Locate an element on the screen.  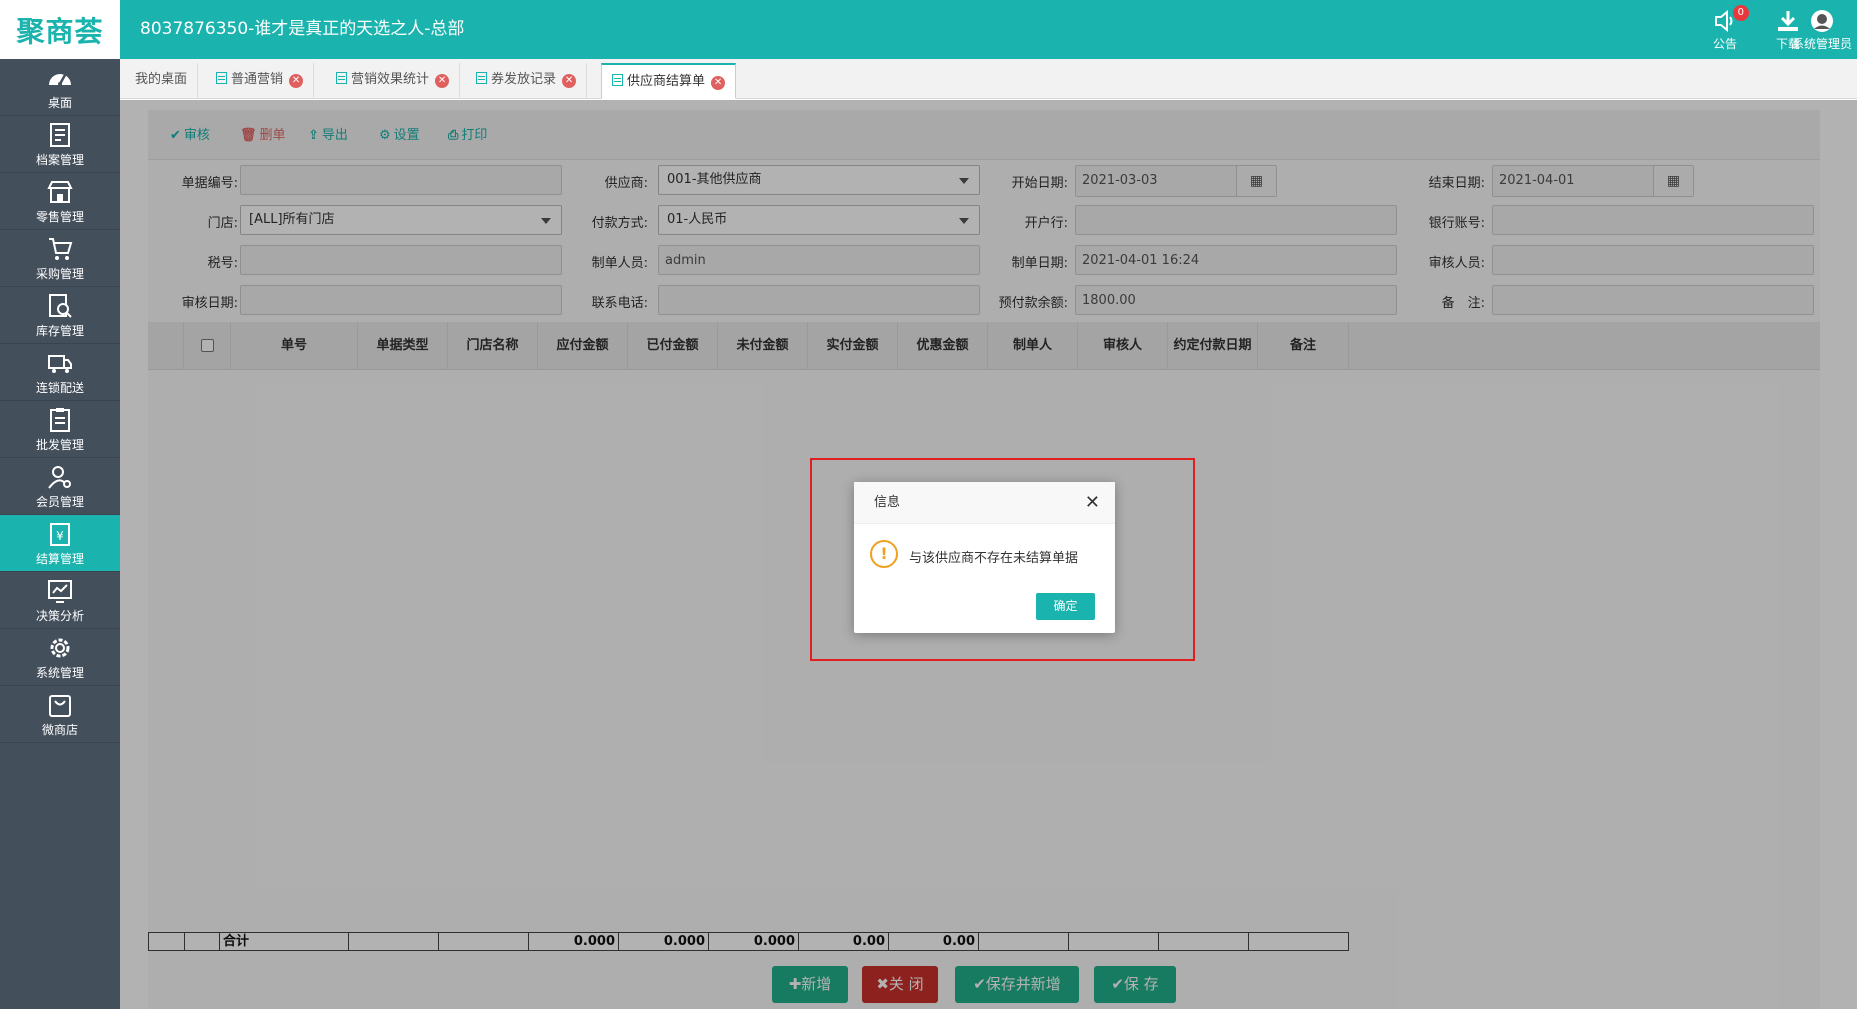
sidebar-item-retail: 零售管理 is located at coordinates (60, 201).